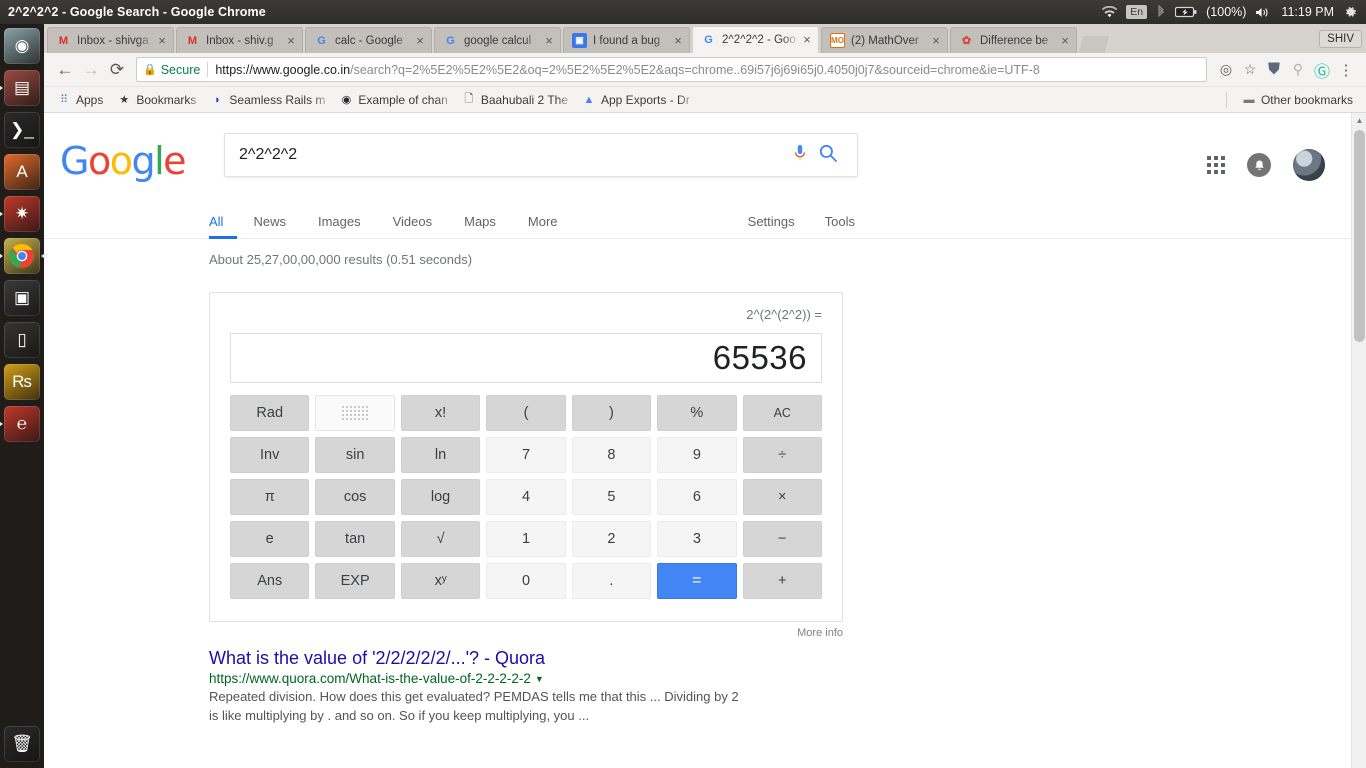 The height and width of the screenshot is (768, 1366). I want to click on grammarly-icon: Ⓖ, so click(1322, 70).